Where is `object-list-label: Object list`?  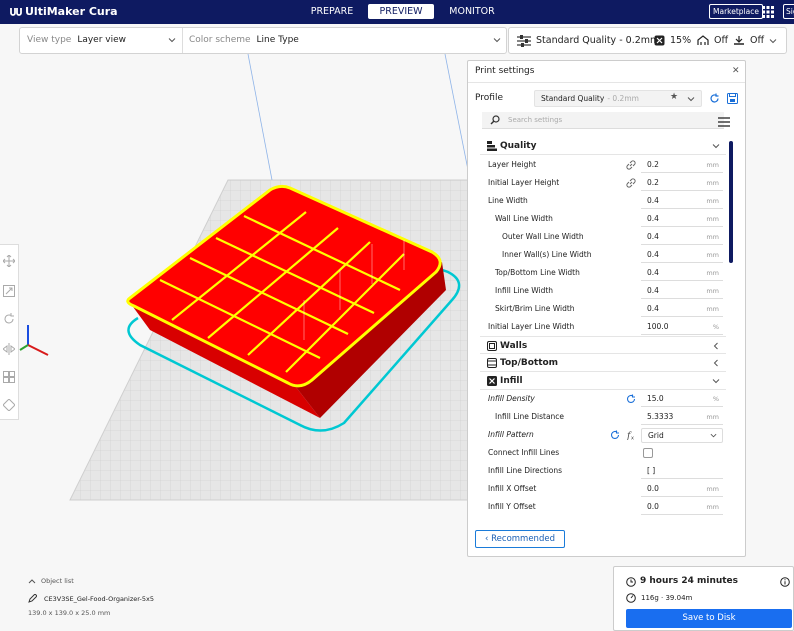
object-list-label: Object list is located at coordinates (57, 581).